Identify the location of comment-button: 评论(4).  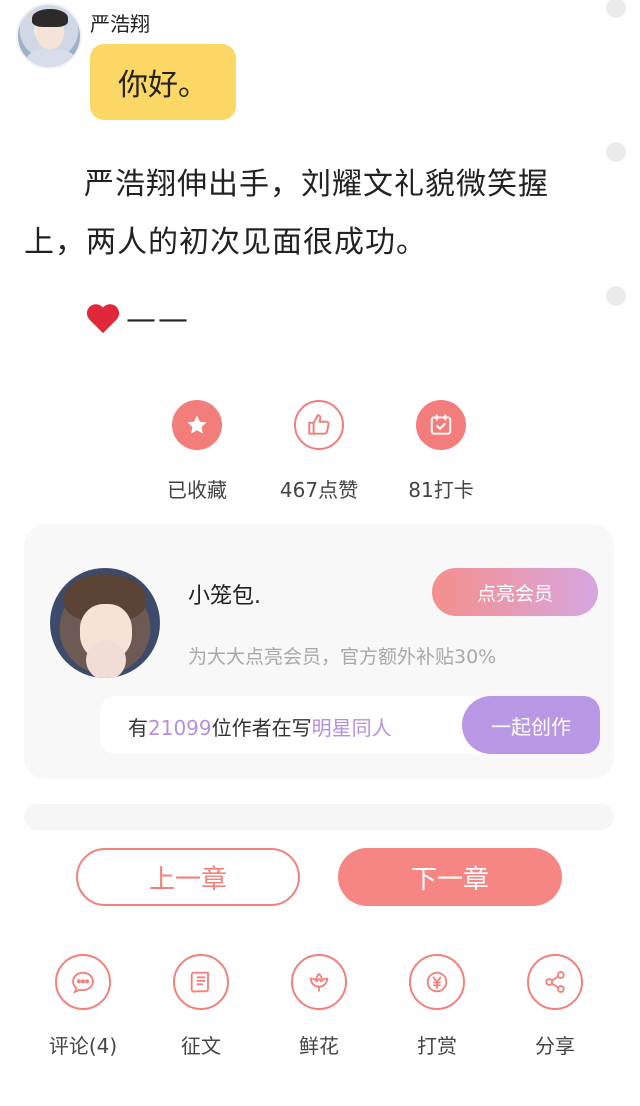
(83, 1006).